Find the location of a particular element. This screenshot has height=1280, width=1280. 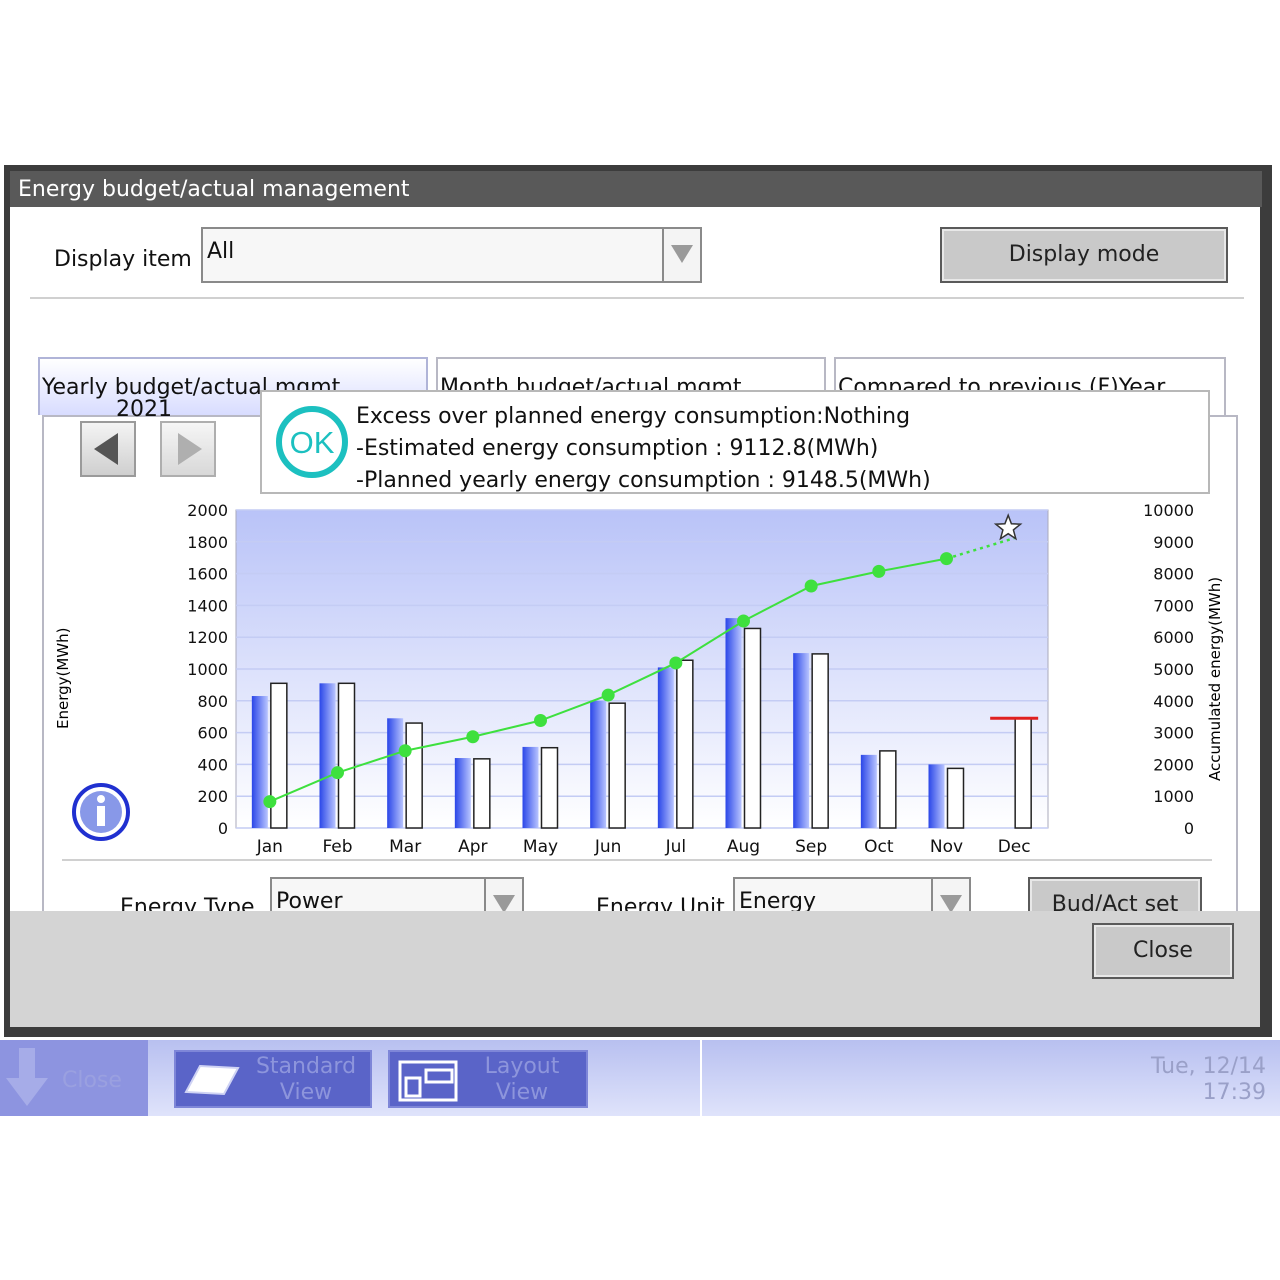

next-year-button is located at coordinates (188, 449).